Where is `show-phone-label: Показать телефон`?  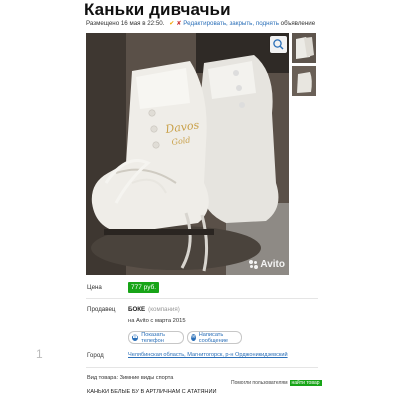 show-phone-label: Показать телефон is located at coordinates (153, 337).